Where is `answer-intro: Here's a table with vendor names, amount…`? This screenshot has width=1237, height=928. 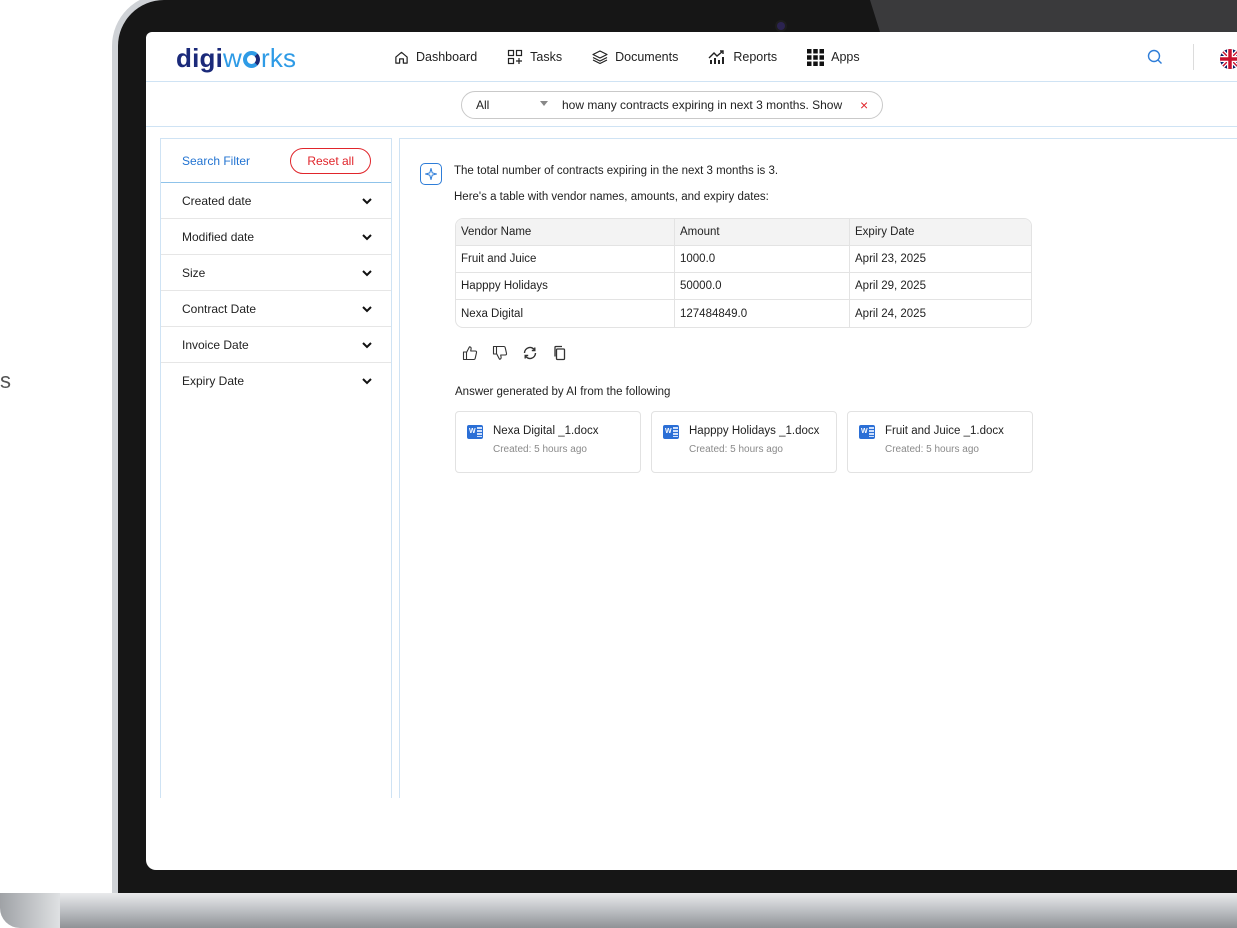
answer-intro: Here's a table with vendor names, amount… is located at coordinates (611, 197).